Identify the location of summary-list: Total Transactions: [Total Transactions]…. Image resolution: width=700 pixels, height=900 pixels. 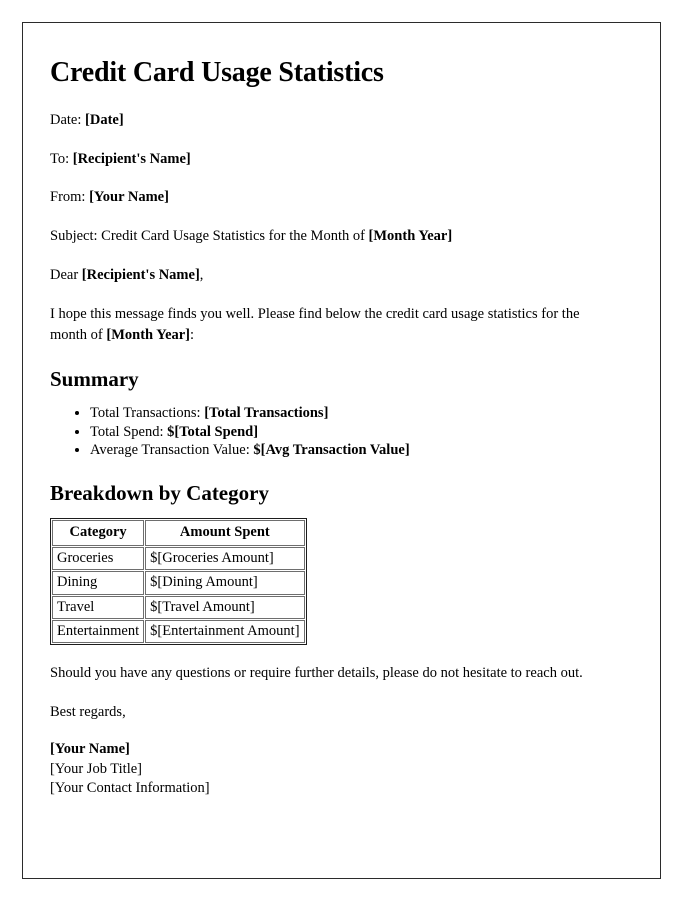
(331, 431).